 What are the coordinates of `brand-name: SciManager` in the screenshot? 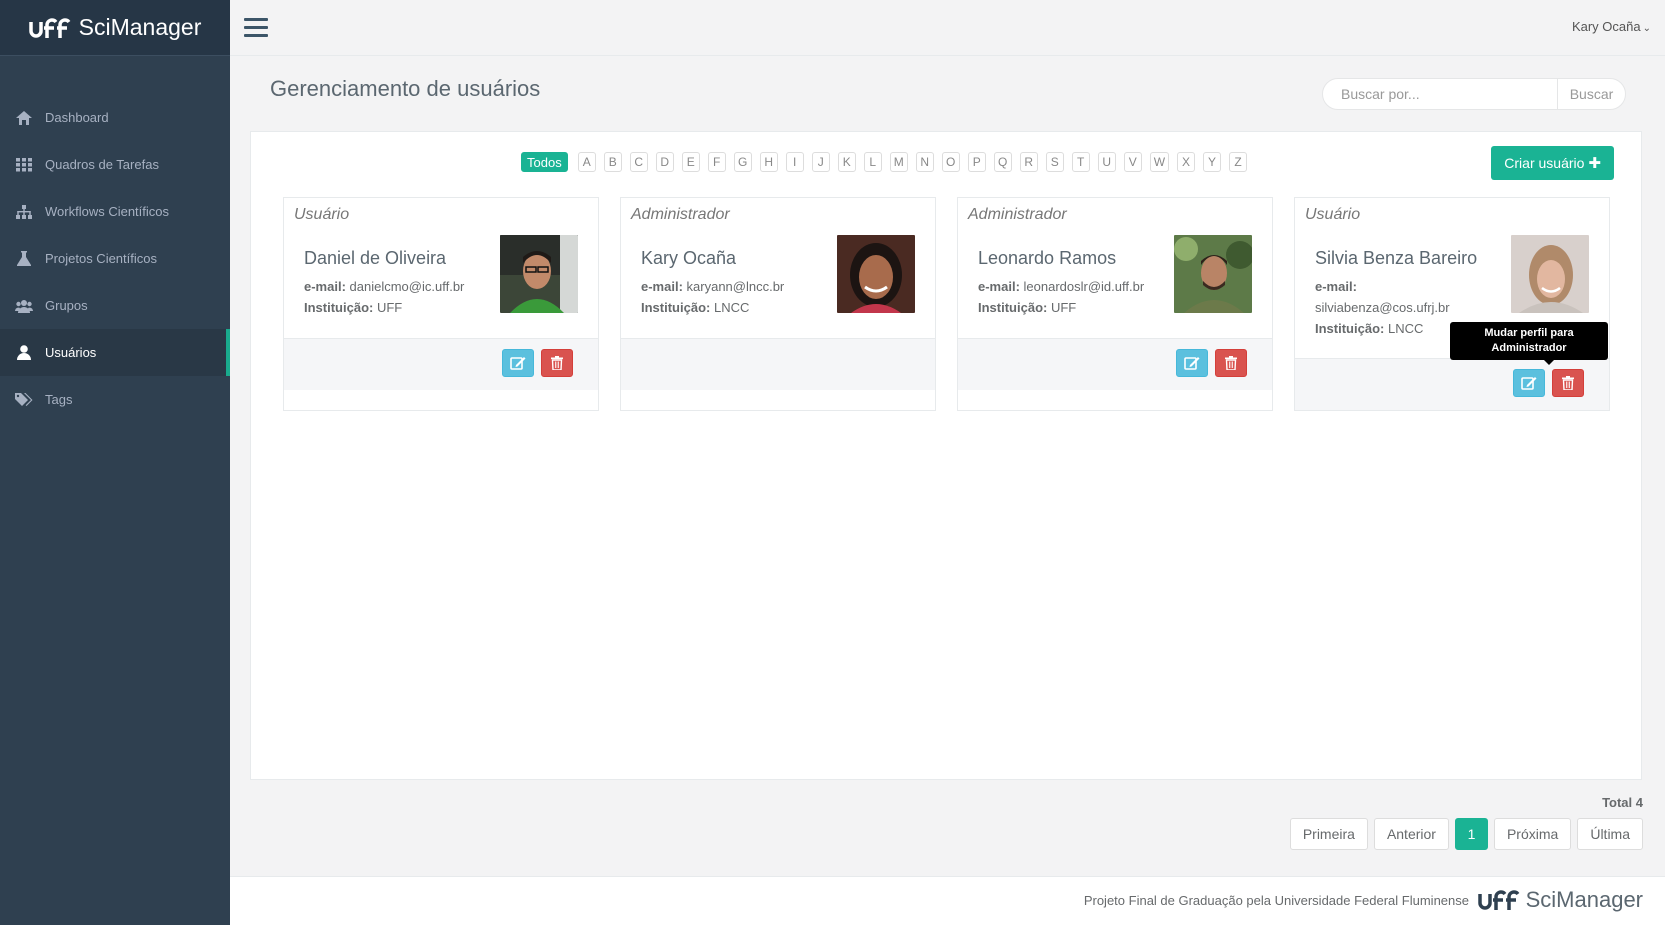 It's located at (140, 27).